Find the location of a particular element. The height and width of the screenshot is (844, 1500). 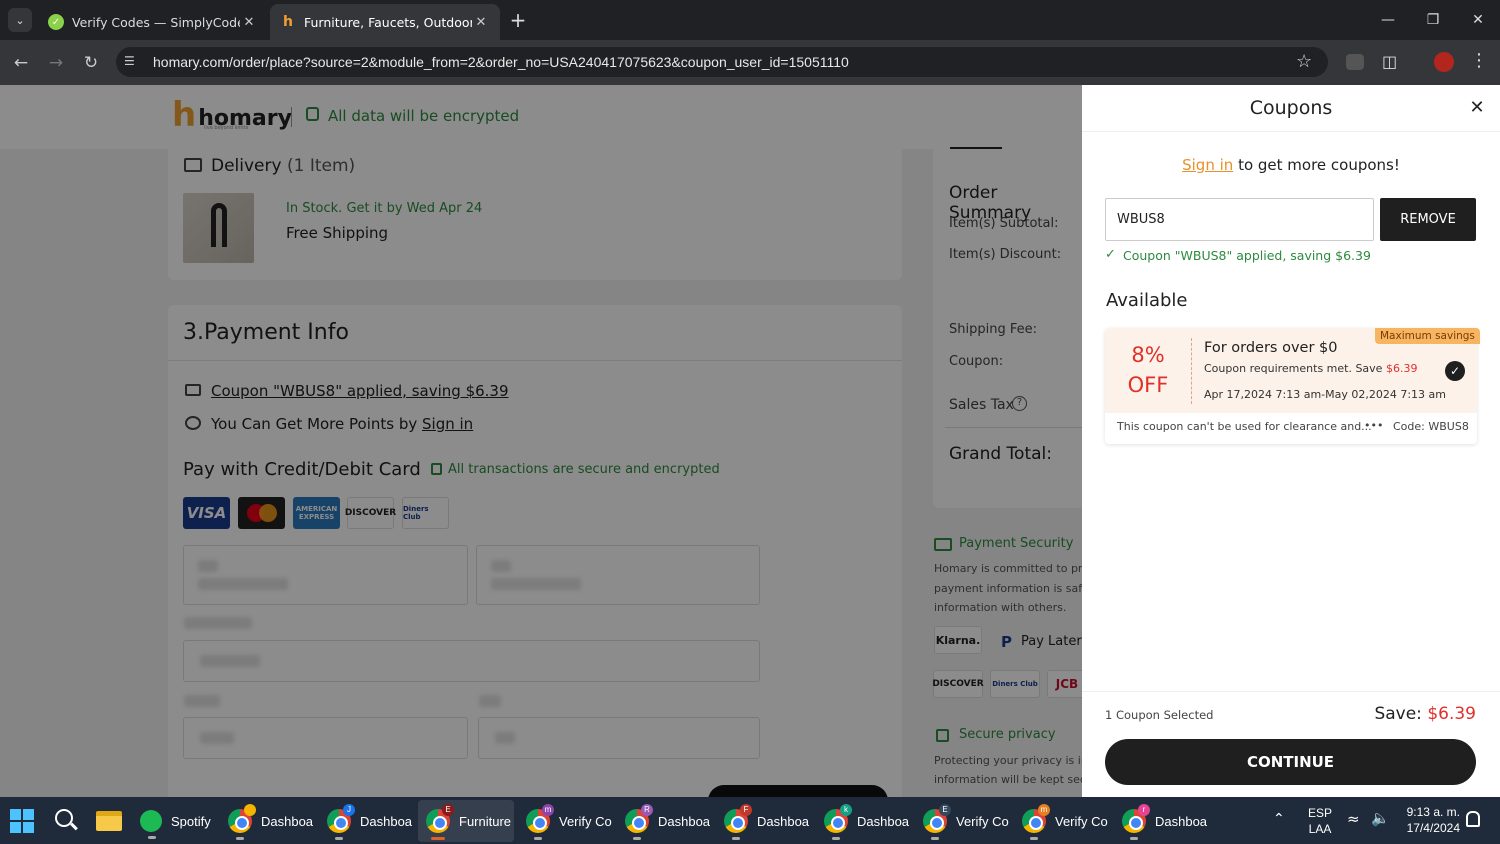

coupon-dashed-divider is located at coordinates (1191, 371).